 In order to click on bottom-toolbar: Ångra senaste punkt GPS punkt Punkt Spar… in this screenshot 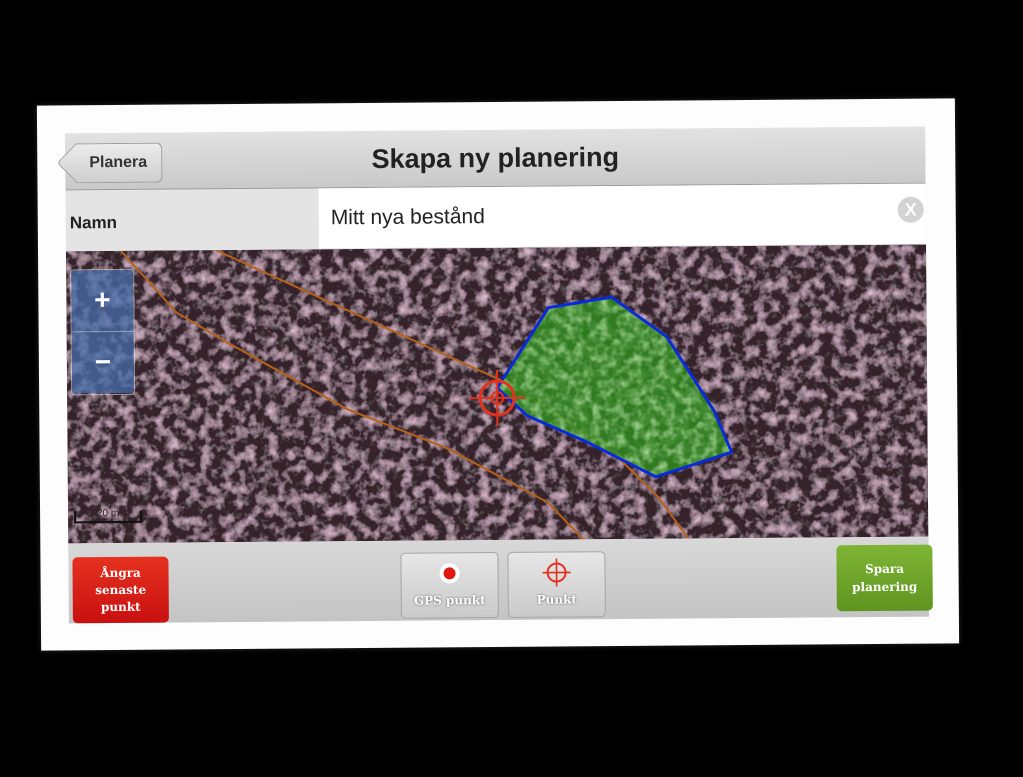, I will do `click(500, 580)`.